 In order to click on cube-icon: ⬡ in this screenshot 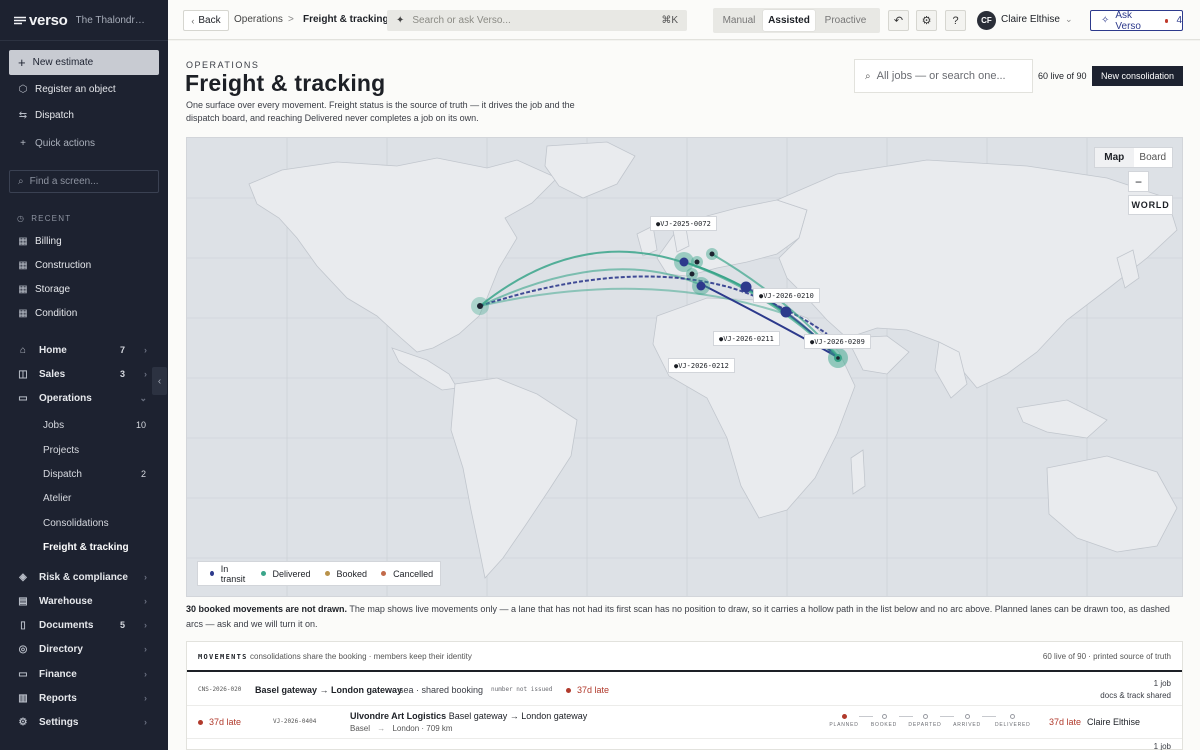, I will do `click(23, 89)`.